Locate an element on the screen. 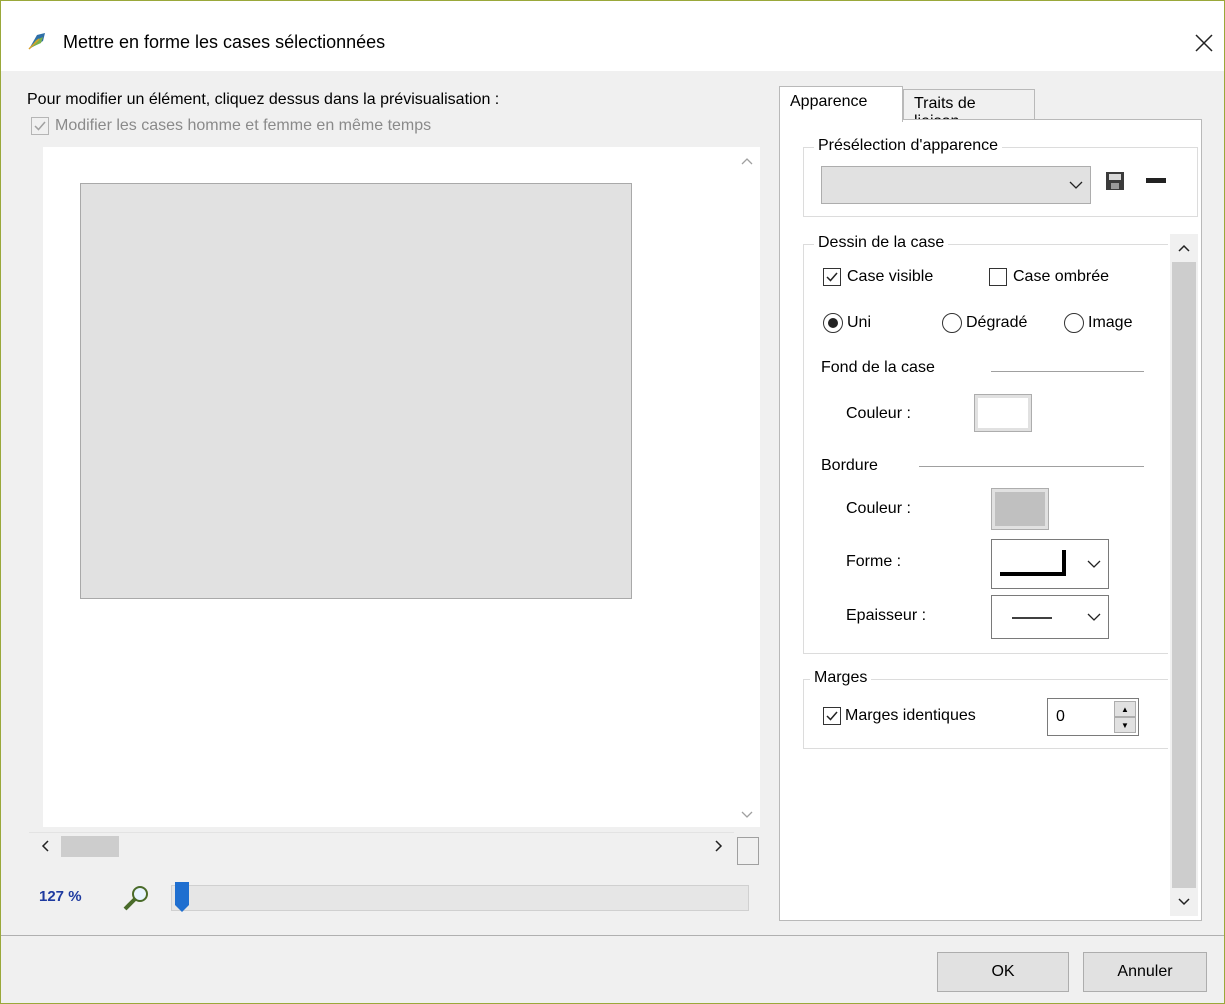 This screenshot has width=1225, height=1004. dessin-group: Dessin de la case is located at coordinates (985, 444).